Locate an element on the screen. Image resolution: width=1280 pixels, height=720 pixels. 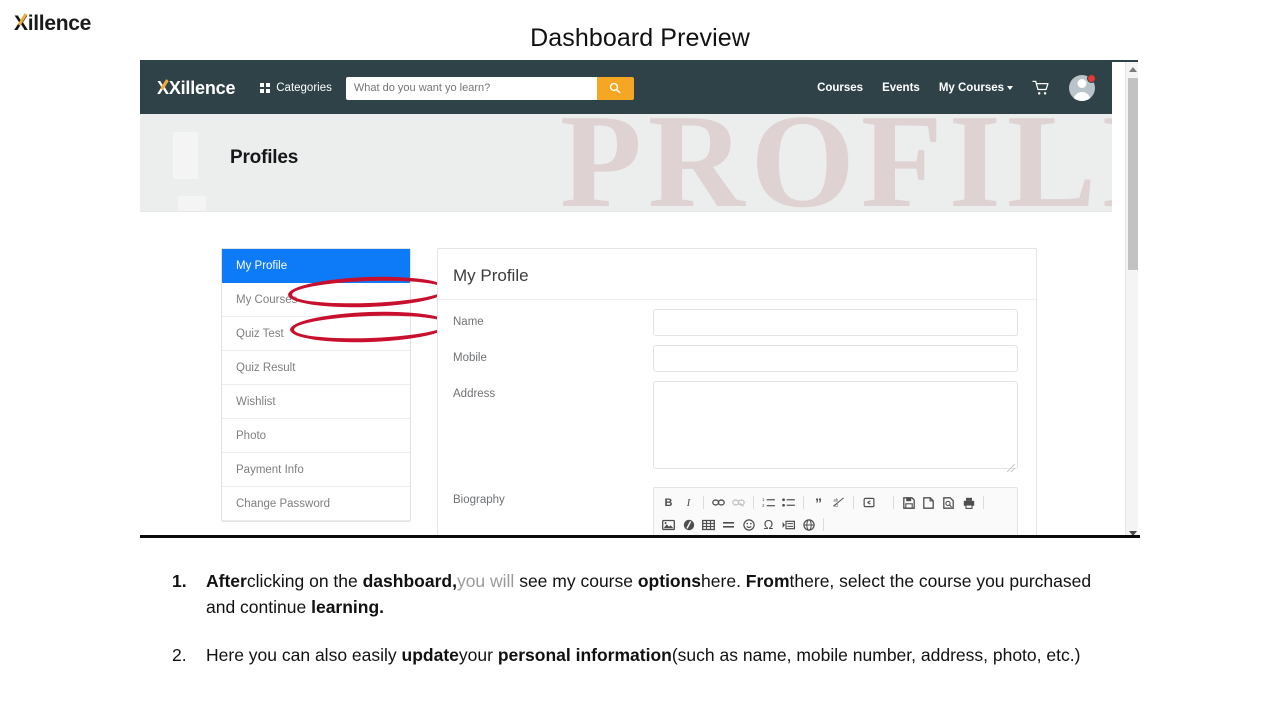
page-title: Dashboard Preview is located at coordinates (640, 38).